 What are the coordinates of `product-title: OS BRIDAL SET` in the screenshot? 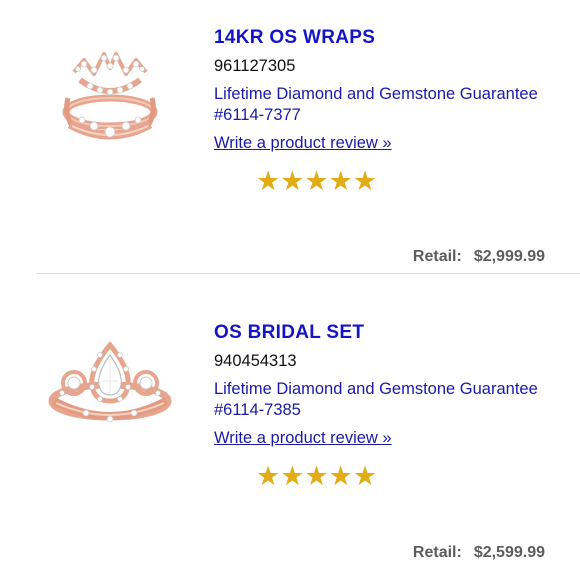 It's located at (289, 333).